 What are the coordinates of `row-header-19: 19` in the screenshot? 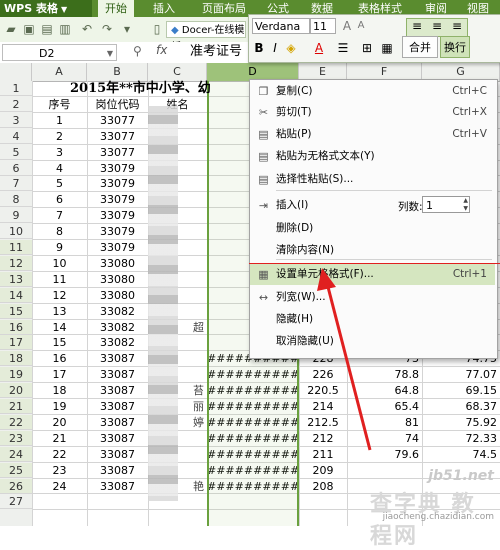 It's located at (16, 375).